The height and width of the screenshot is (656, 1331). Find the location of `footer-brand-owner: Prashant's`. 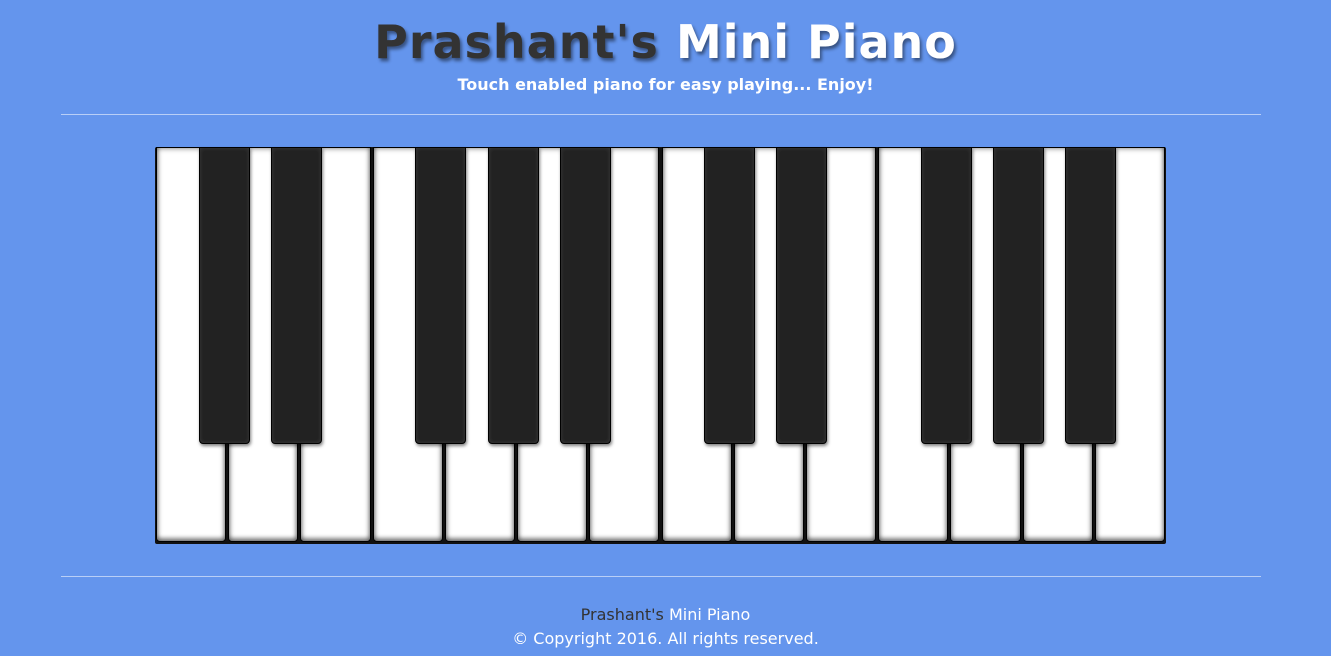

footer-brand-owner: Prashant's is located at coordinates (622, 614).